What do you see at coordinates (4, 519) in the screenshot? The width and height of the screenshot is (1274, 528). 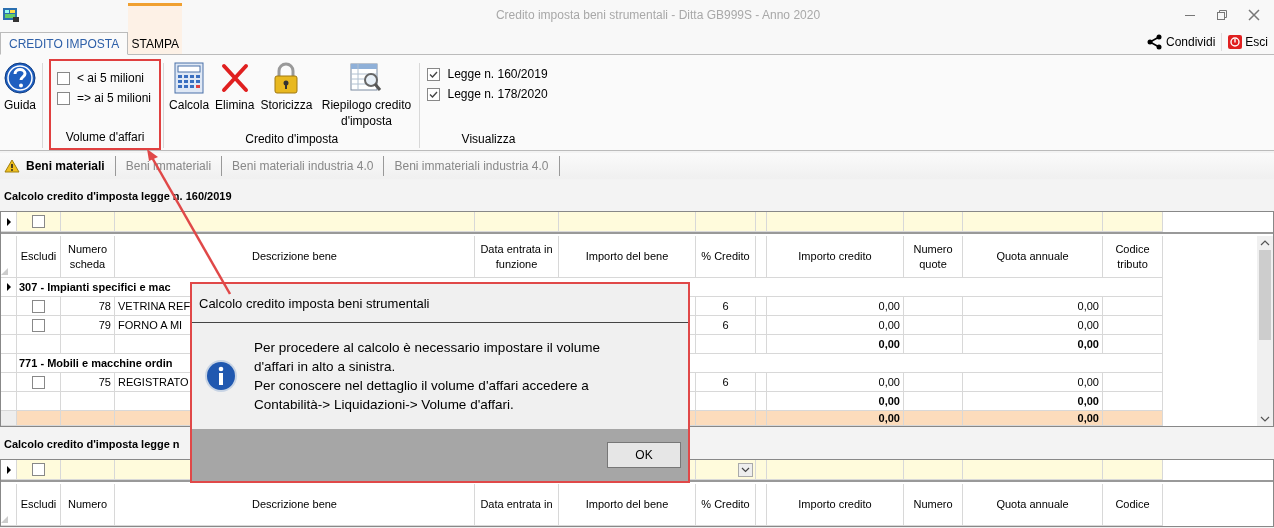 I see `corner-icon` at bounding box center [4, 519].